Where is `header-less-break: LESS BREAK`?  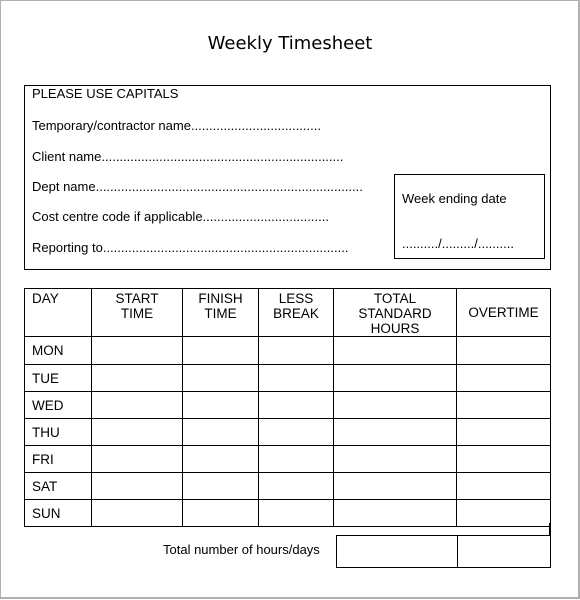
header-less-break: LESS BREAK is located at coordinates (296, 312).